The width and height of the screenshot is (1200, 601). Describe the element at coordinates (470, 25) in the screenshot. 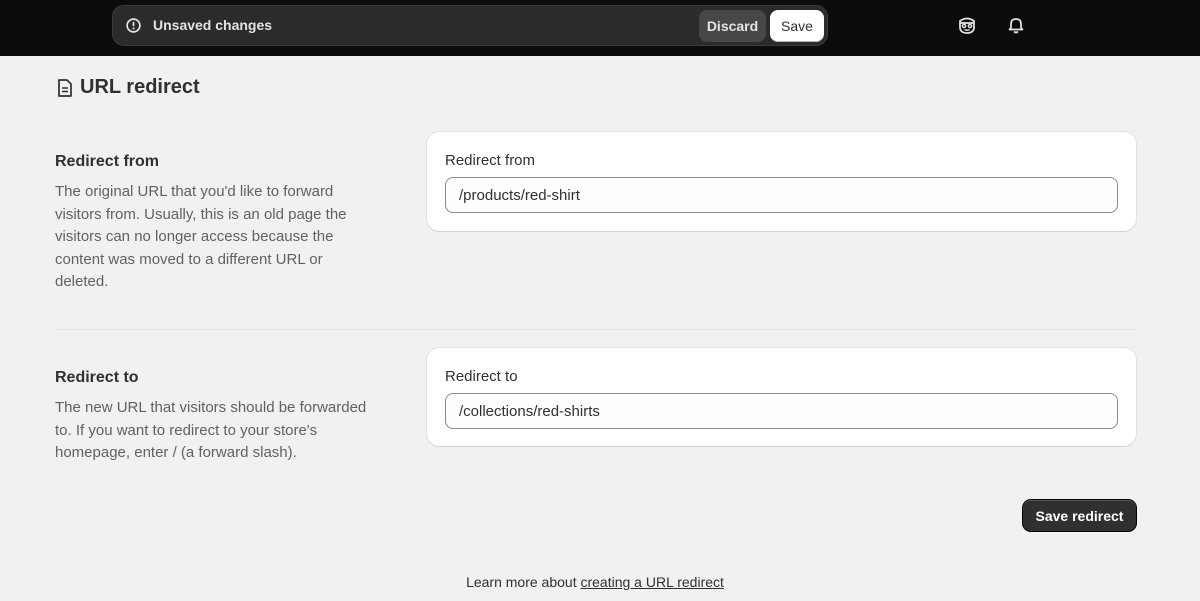

I see `contextual-save-bar: Unsaved changes Discard Save` at that location.